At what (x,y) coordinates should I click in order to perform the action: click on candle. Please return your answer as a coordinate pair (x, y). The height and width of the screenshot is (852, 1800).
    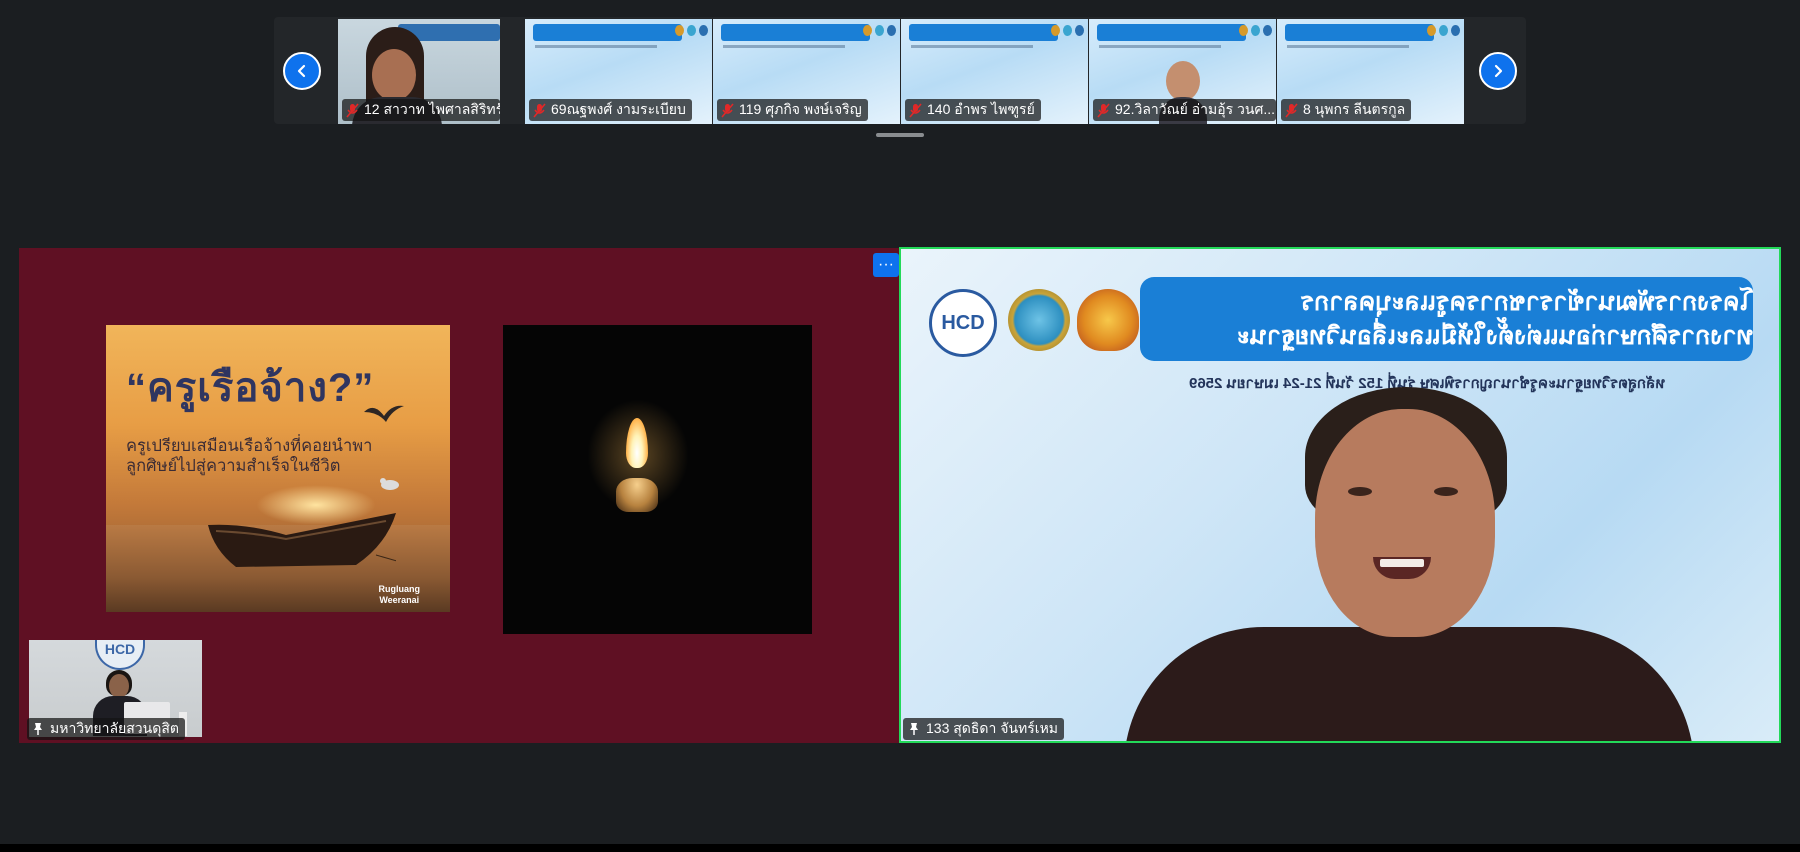
    Looking at the image, I should click on (637, 495).